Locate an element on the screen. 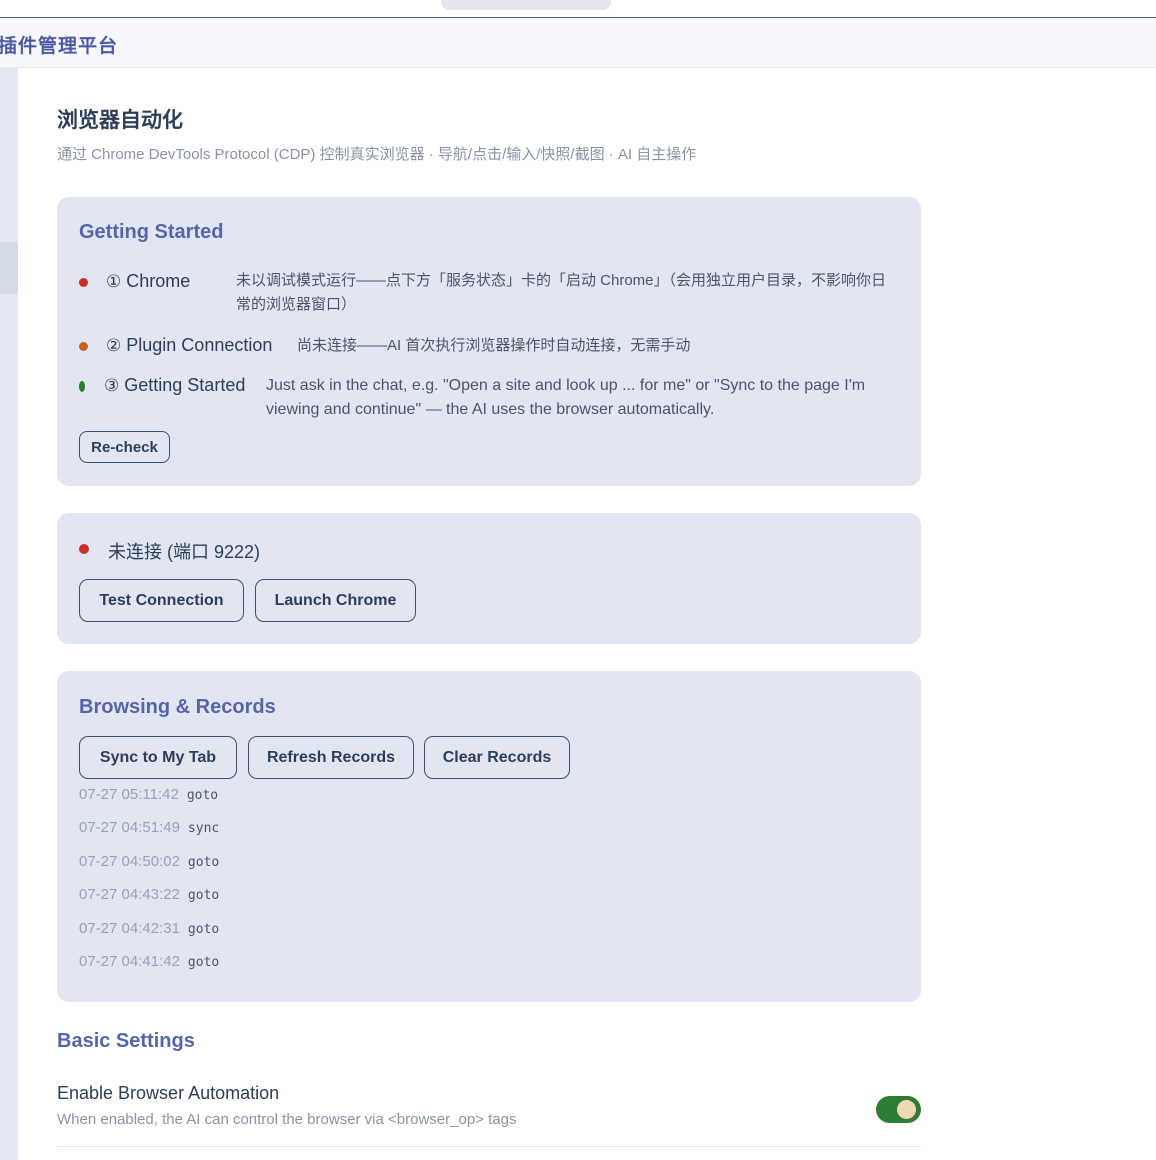 This screenshot has width=1156, height=1160. window-tab-handle is located at coordinates (526, 5).